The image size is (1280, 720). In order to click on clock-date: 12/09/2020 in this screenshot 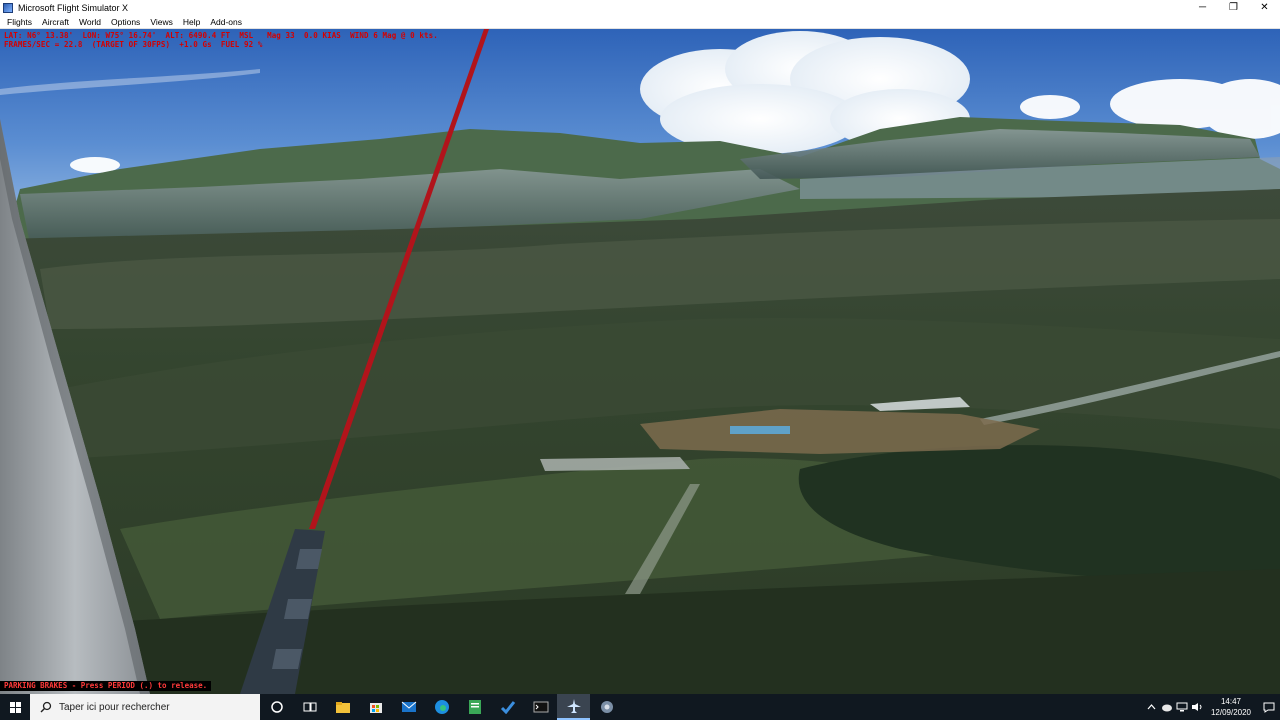, I will do `click(1231, 712)`.